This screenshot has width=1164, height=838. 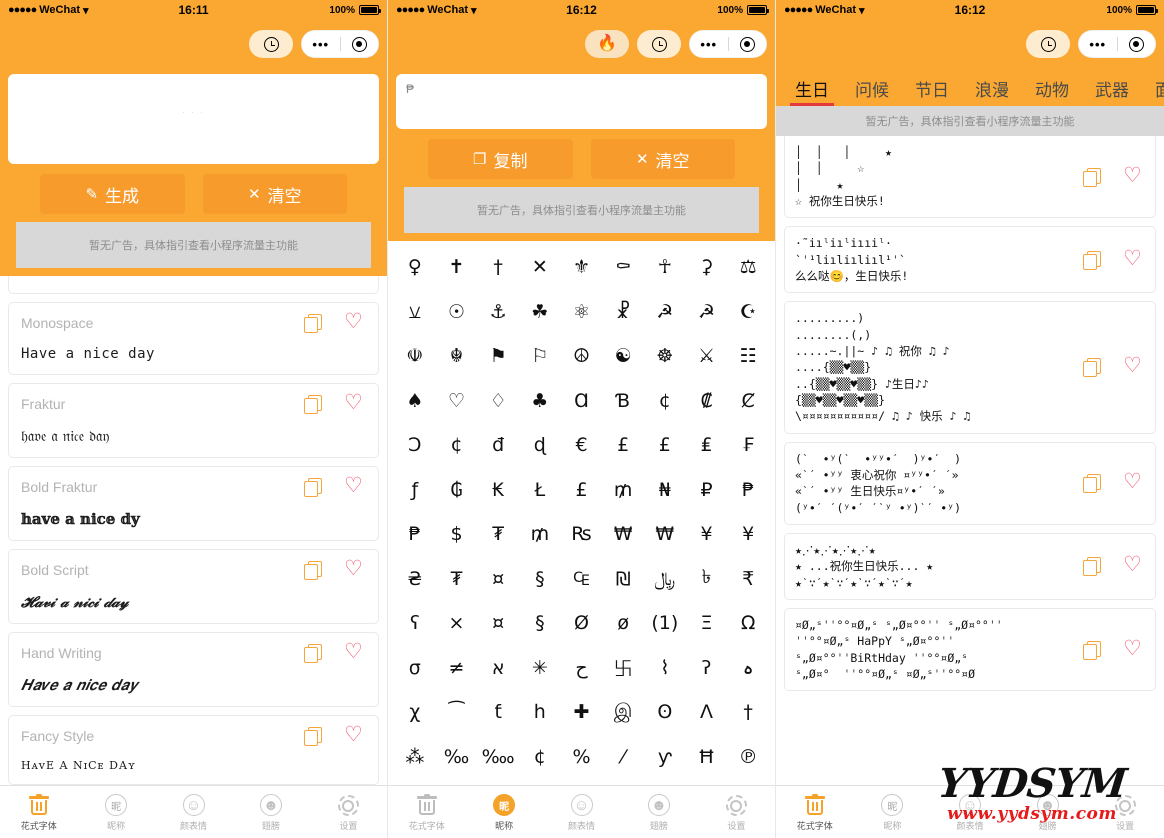 What do you see at coordinates (582, 445) in the screenshot?
I see `symbol-cell: €` at bounding box center [582, 445].